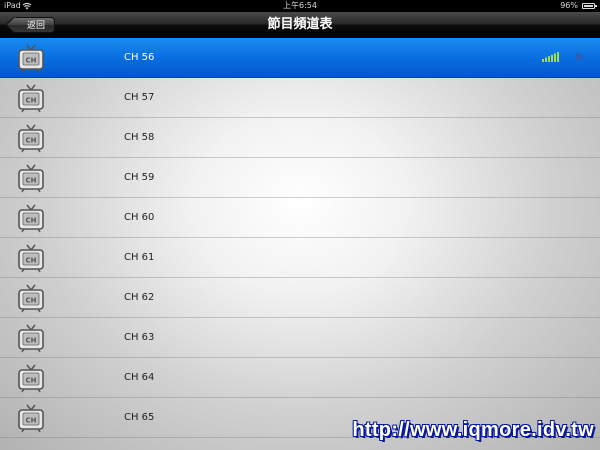  Describe the element at coordinates (139, 377) in the screenshot. I see `channel-label: CH 64` at that location.